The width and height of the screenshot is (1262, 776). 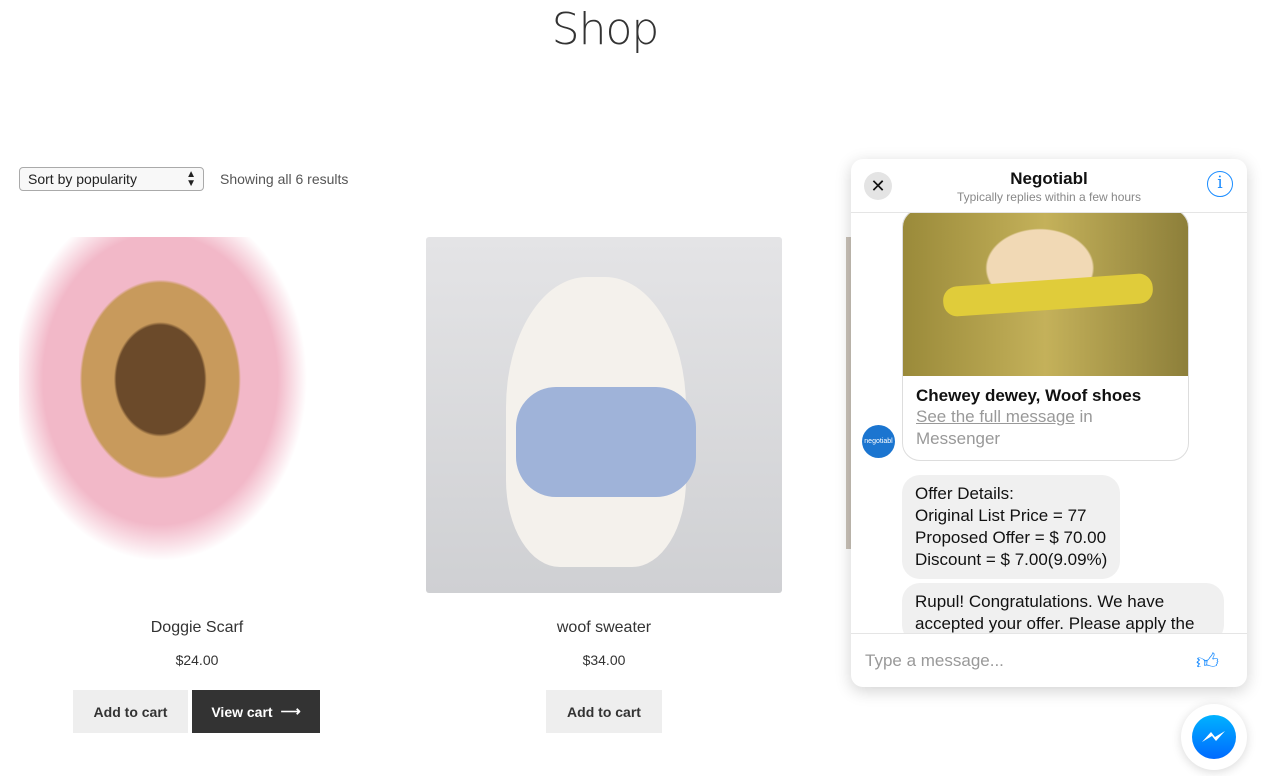 I want to click on thumbs-up-icon: 👍︎, so click(x=1207, y=661).